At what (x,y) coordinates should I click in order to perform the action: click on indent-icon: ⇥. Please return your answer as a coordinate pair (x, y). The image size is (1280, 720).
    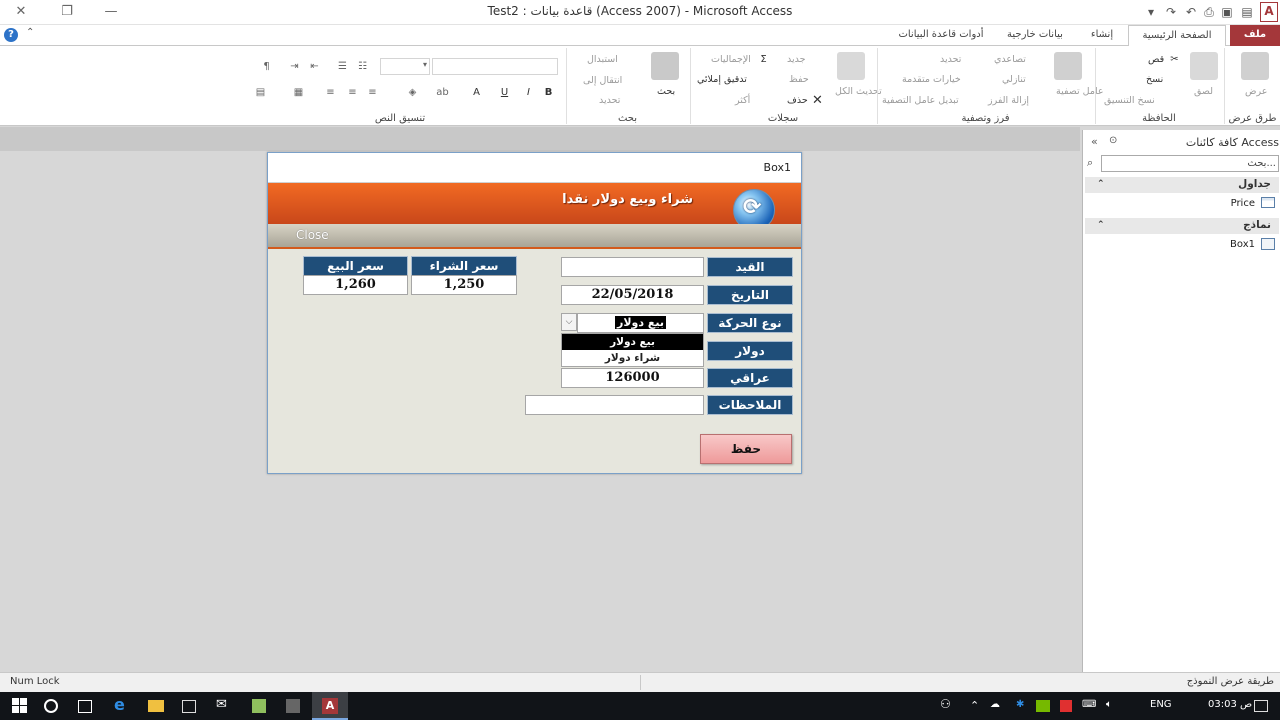
    Looking at the image, I should click on (294, 66).